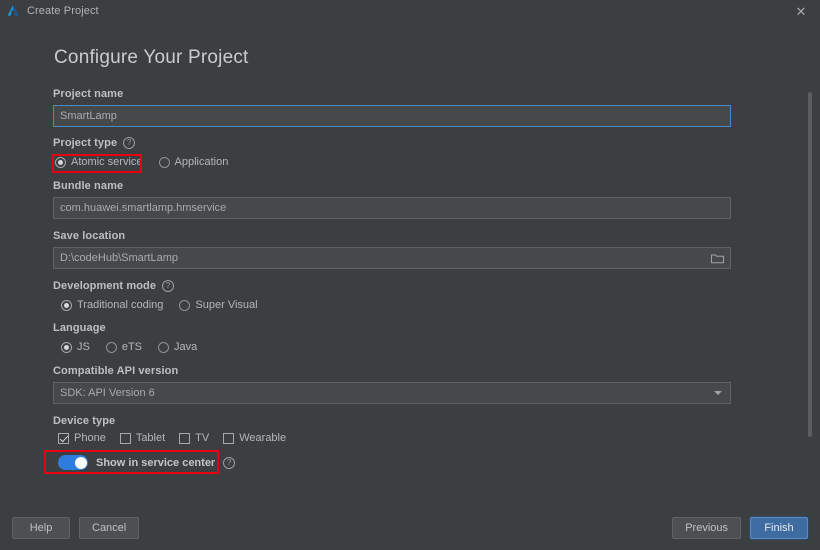 This screenshot has height=550, width=820. I want to click on window-title: Create Project, so click(63, 11).